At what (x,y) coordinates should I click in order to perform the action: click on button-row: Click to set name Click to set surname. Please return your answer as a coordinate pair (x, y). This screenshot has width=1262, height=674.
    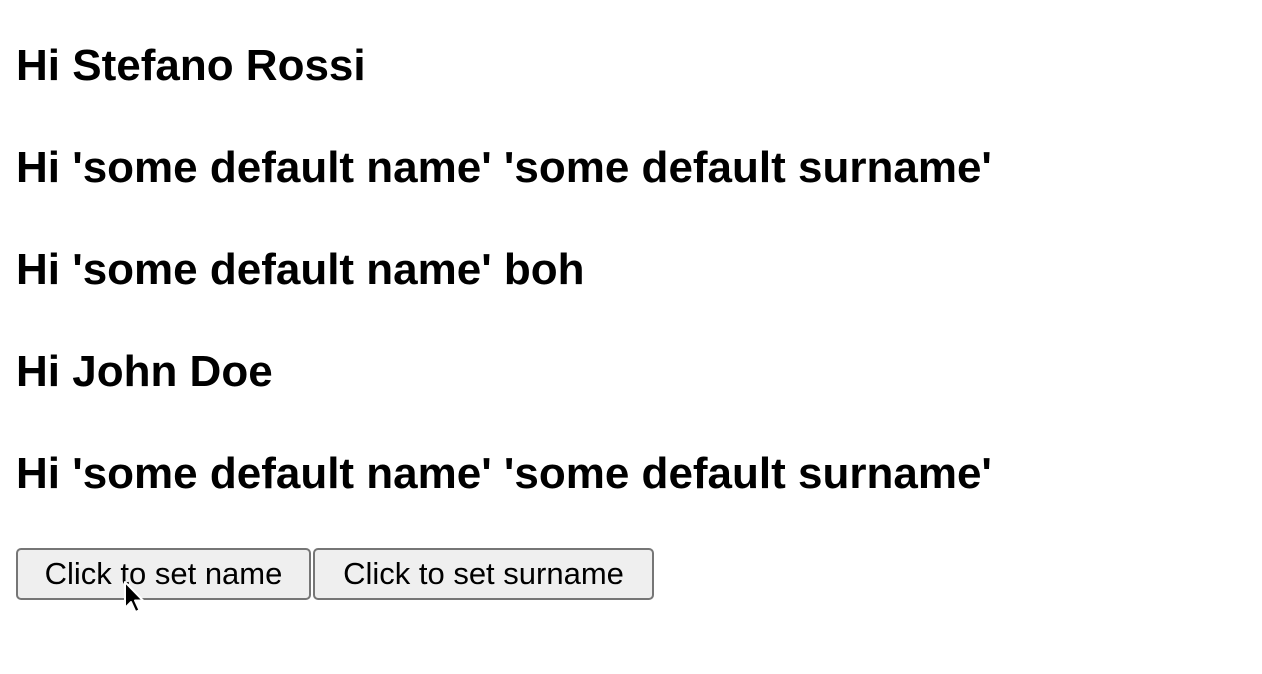
    Looking at the image, I should click on (335, 574).